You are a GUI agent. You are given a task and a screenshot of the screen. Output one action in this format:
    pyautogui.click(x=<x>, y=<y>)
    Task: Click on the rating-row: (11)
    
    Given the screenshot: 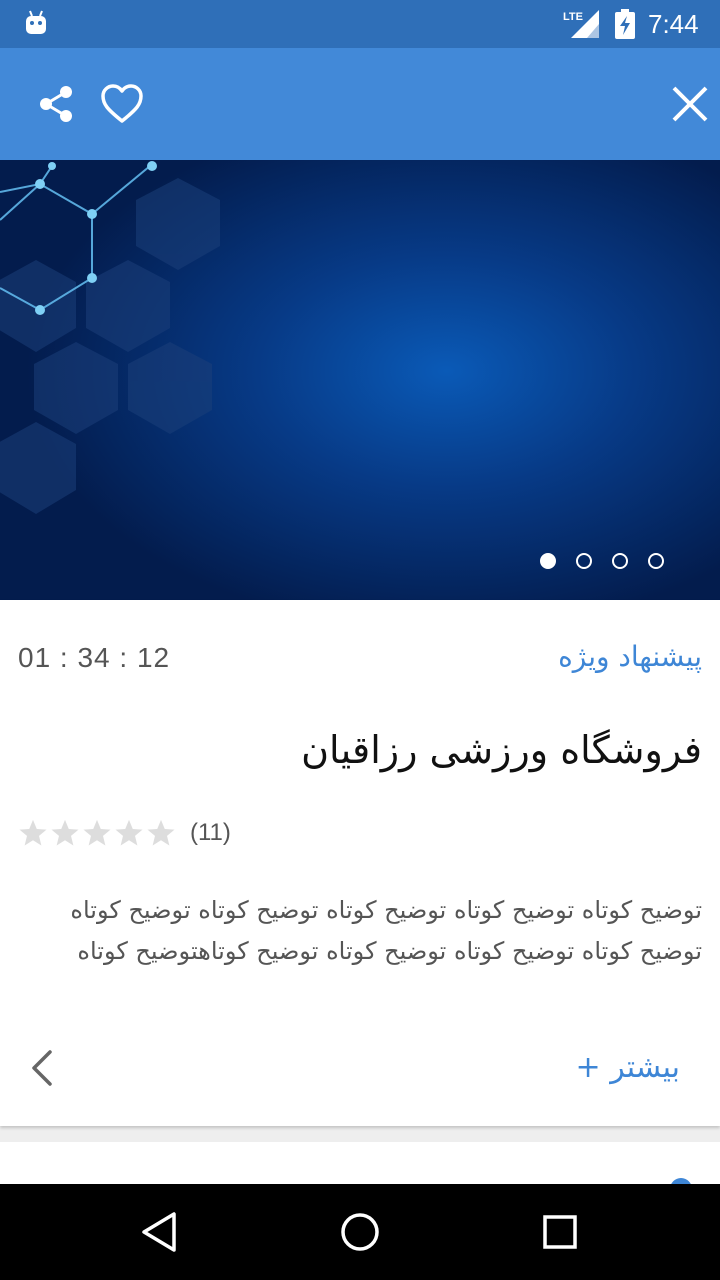 What is the action you would take?
    pyautogui.click(x=124, y=833)
    